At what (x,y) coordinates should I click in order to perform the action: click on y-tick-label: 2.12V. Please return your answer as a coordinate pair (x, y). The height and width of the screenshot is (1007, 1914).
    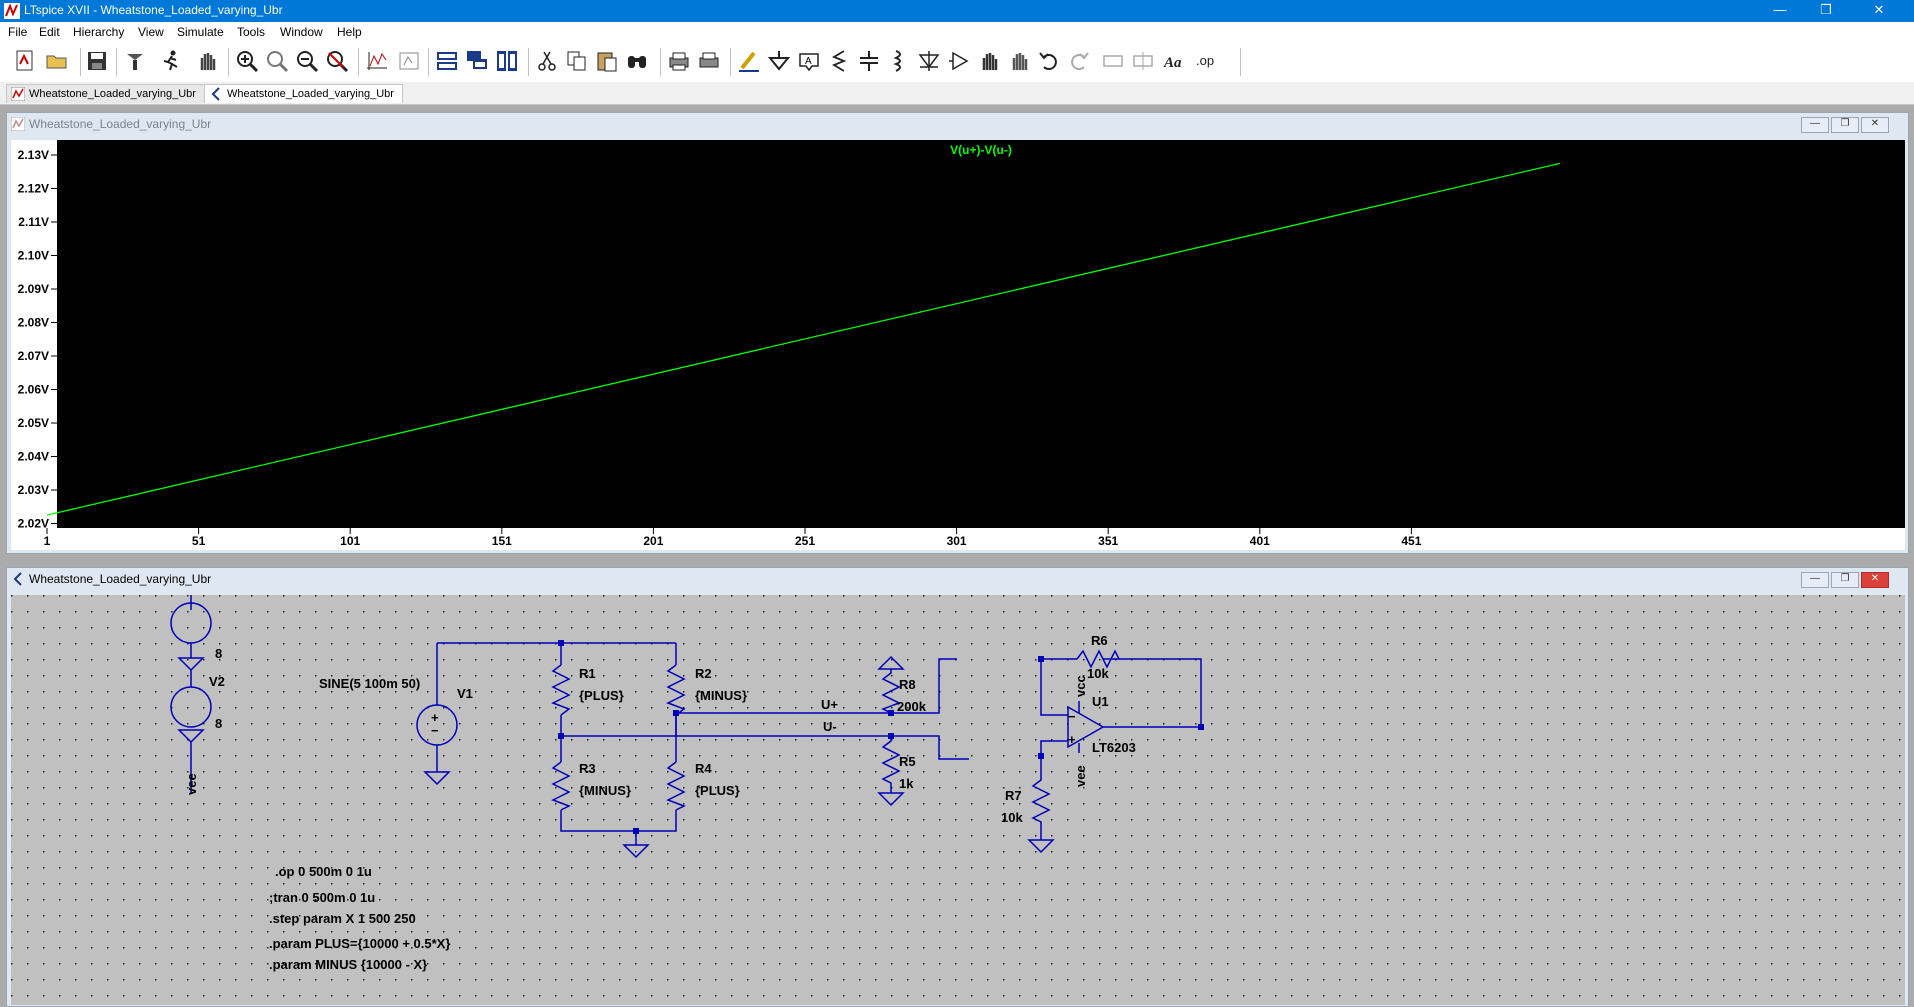
    Looking at the image, I should click on (33, 189).